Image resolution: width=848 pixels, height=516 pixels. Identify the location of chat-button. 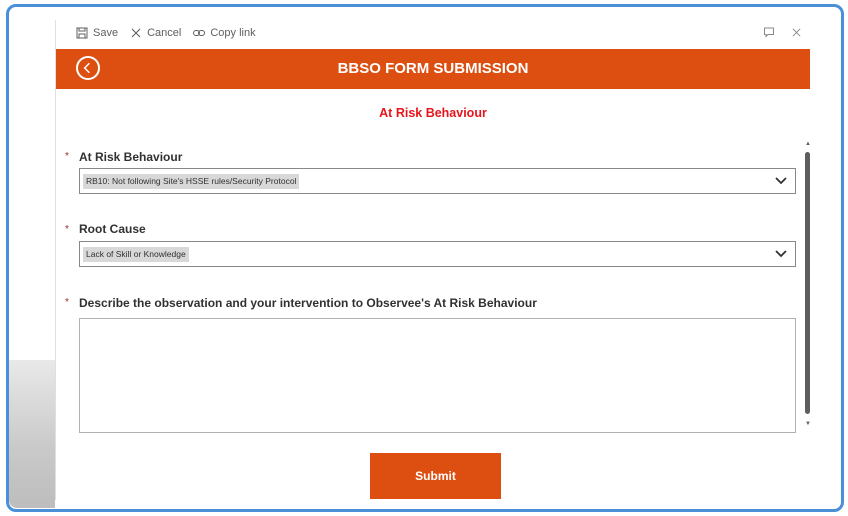
(769, 32).